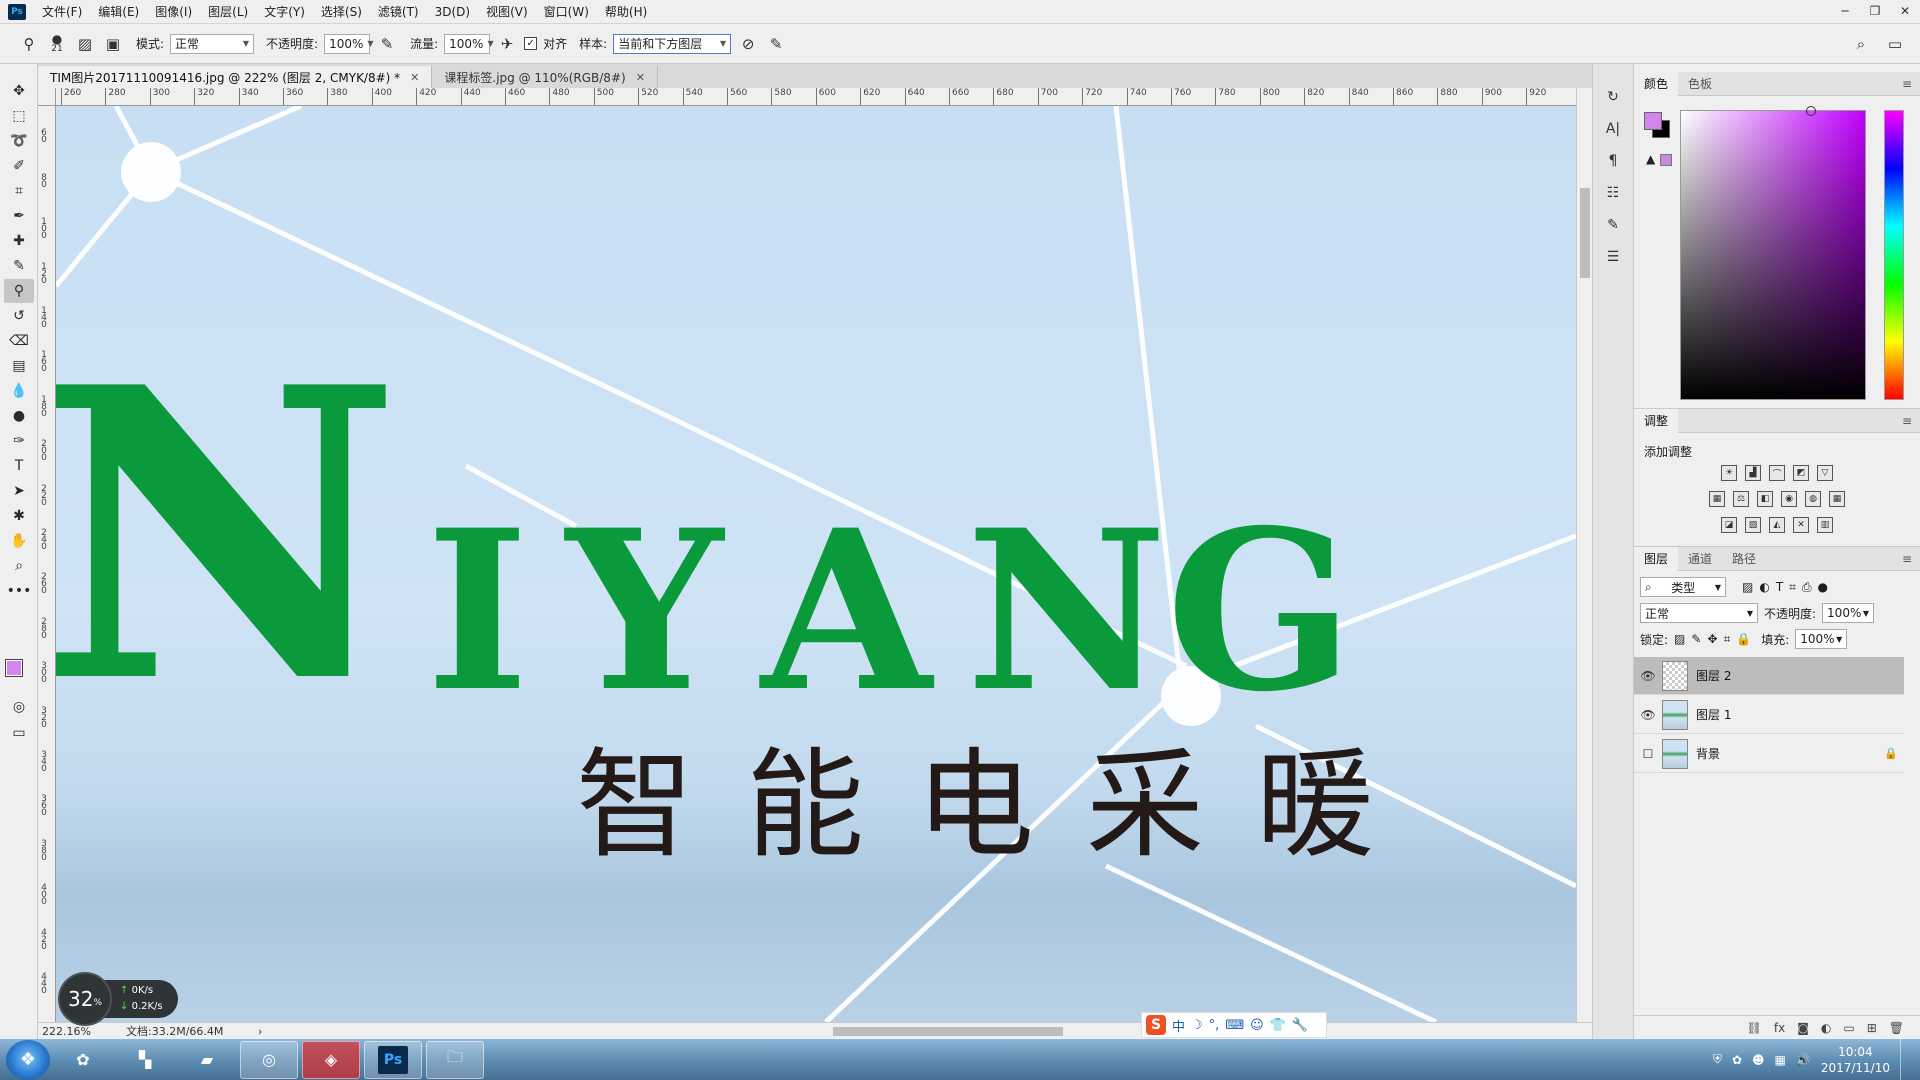 Image resolution: width=1920 pixels, height=1080 pixels. Describe the element at coordinates (455, 1059) in the screenshot. I see `taskbar-app-folder-icon: 🗀` at that location.